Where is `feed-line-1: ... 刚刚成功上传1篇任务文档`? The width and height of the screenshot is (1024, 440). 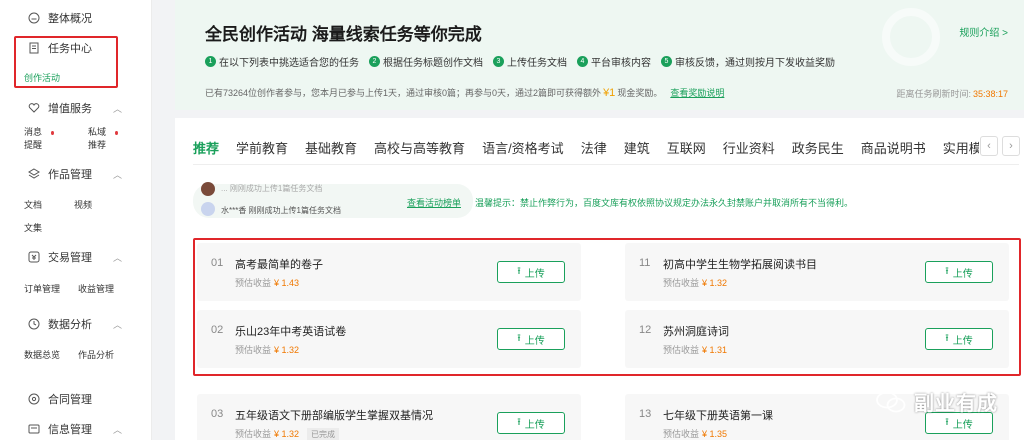
feed-line-1: ... 刚刚成功上传1篇任务文档 is located at coordinates (272, 188).